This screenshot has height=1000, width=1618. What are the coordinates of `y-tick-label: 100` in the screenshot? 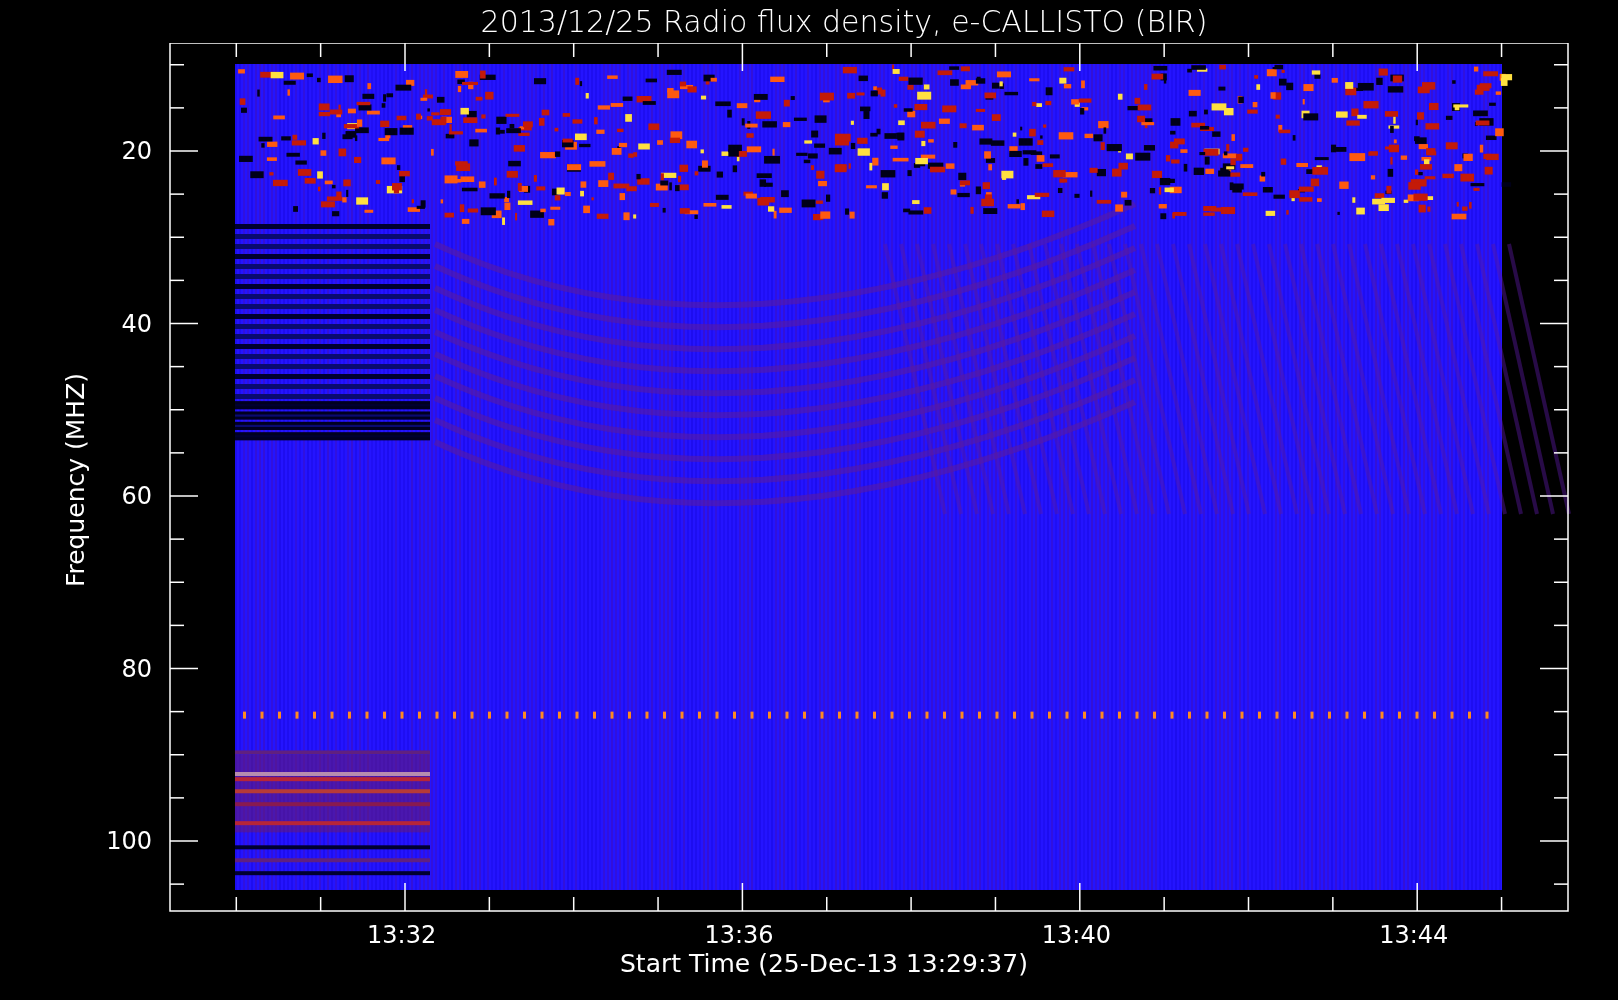 It's located at (129, 841).